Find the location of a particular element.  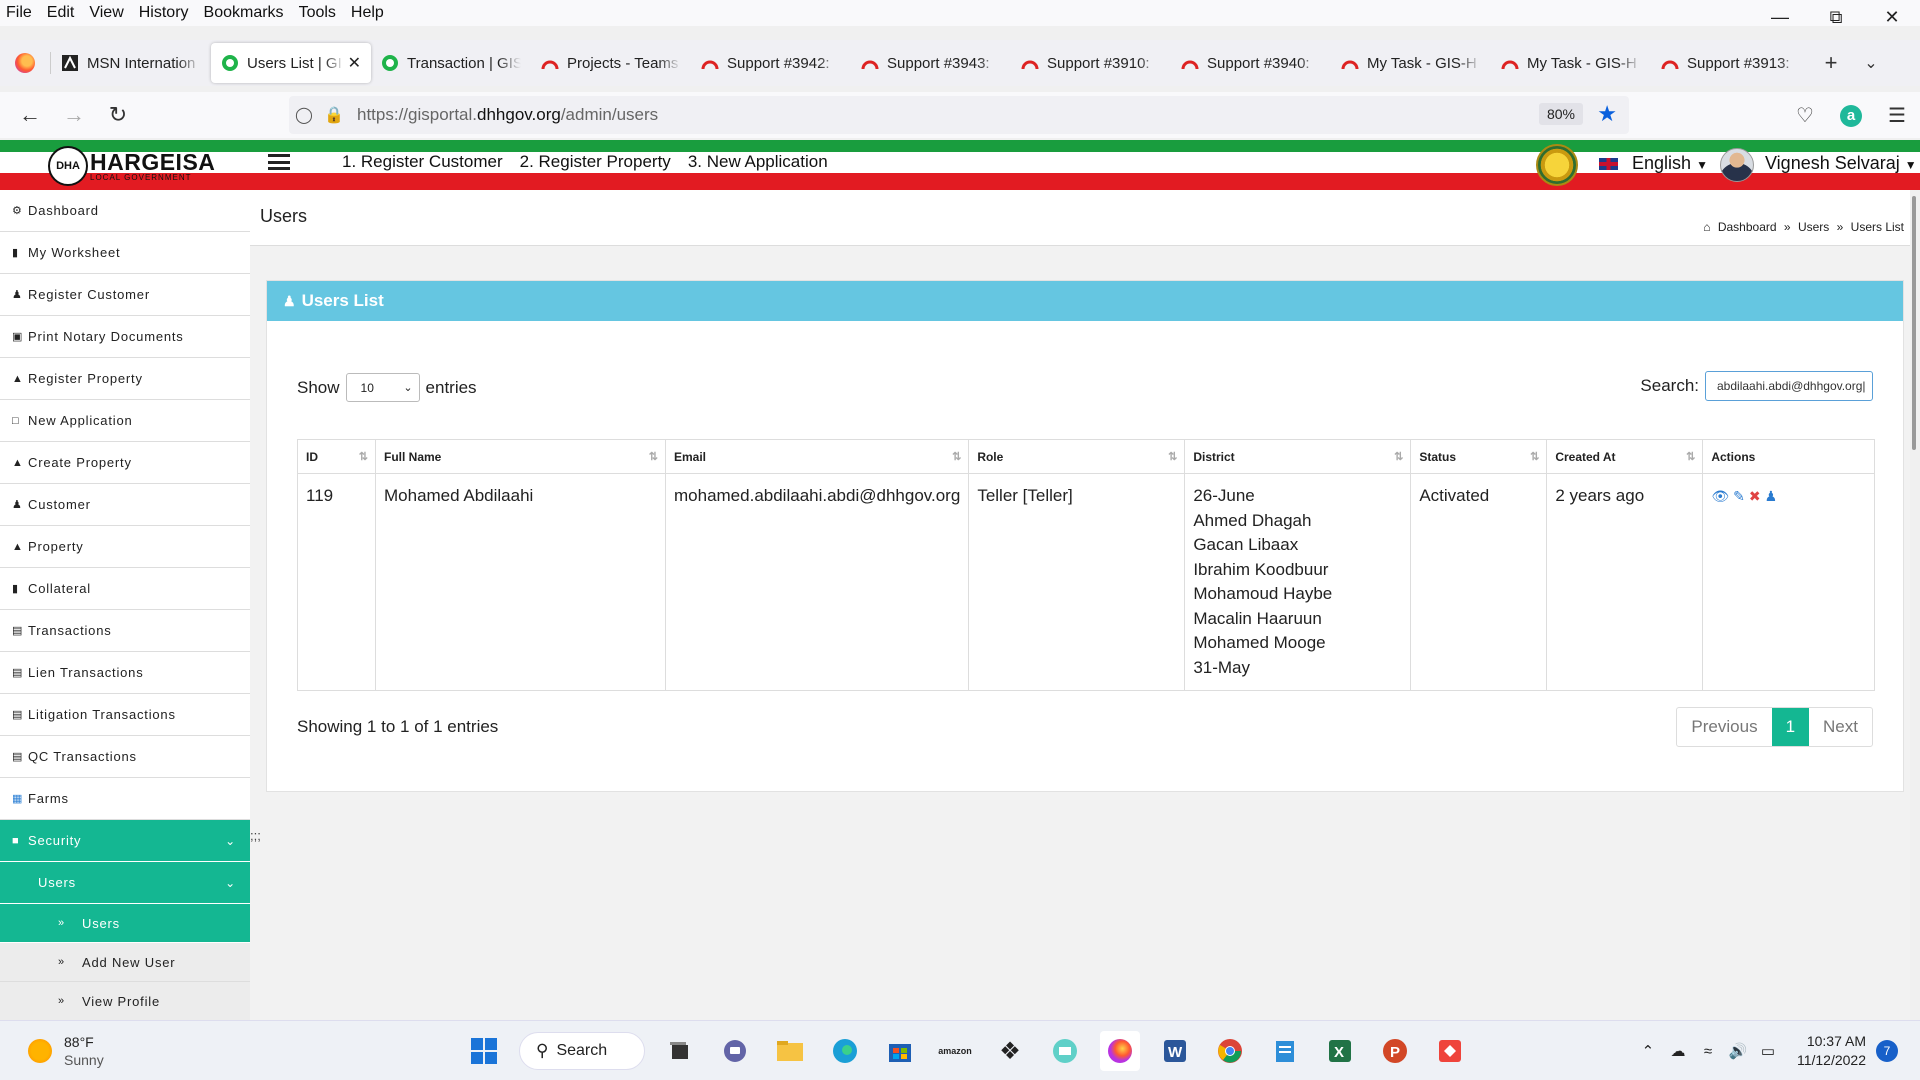

column-created-at: Created At ⇅ is located at coordinates (1625, 456).